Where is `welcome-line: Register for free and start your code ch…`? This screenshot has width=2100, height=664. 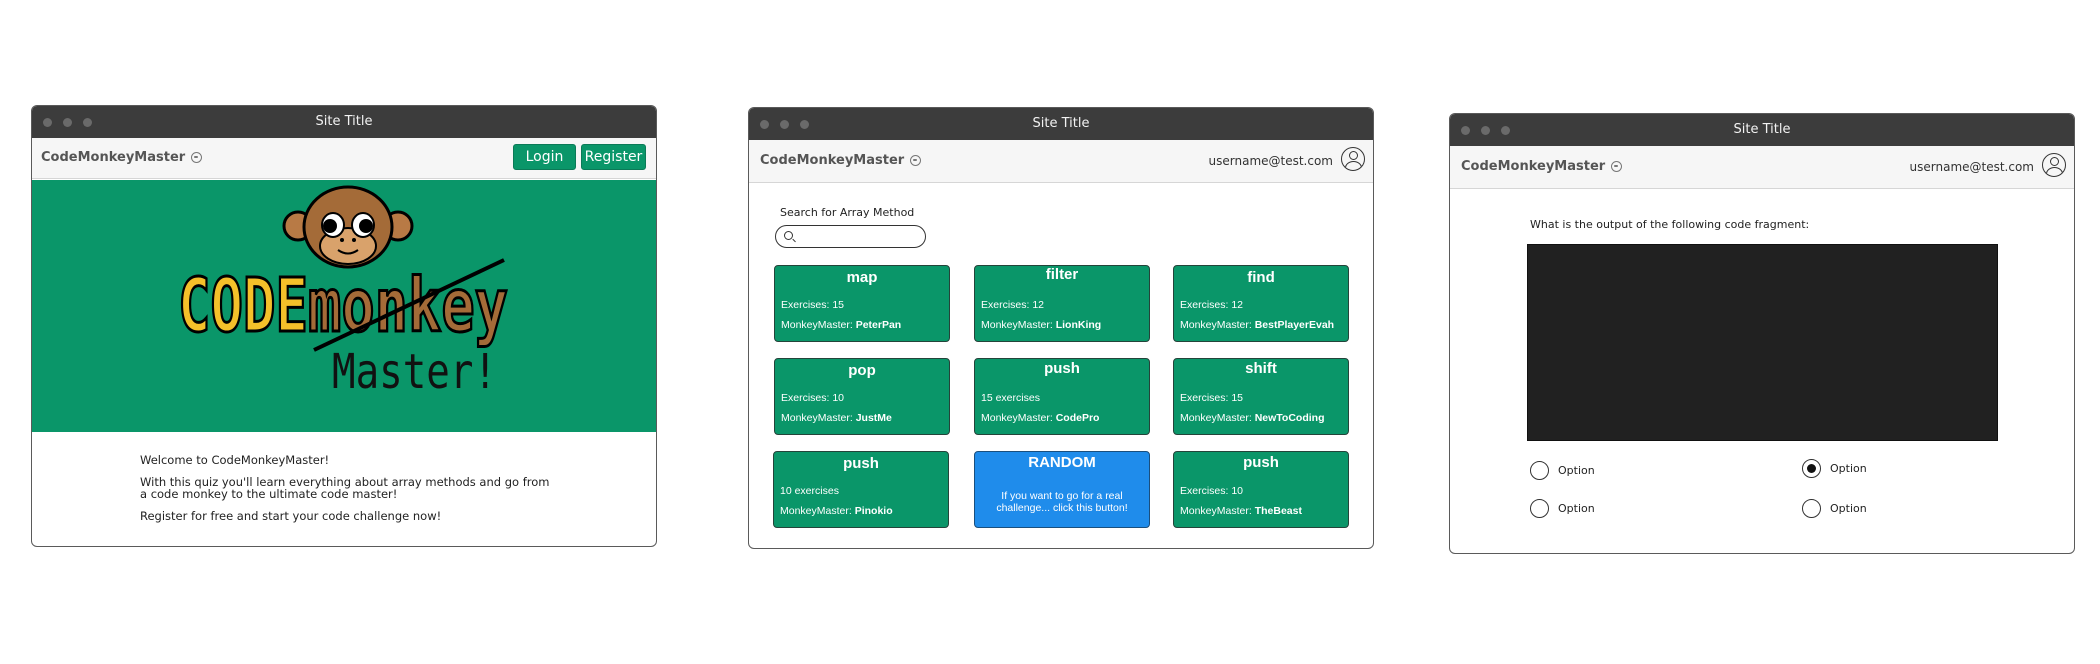
welcome-line: Register for free and start your code ch… is located at coordinates (291, 516).